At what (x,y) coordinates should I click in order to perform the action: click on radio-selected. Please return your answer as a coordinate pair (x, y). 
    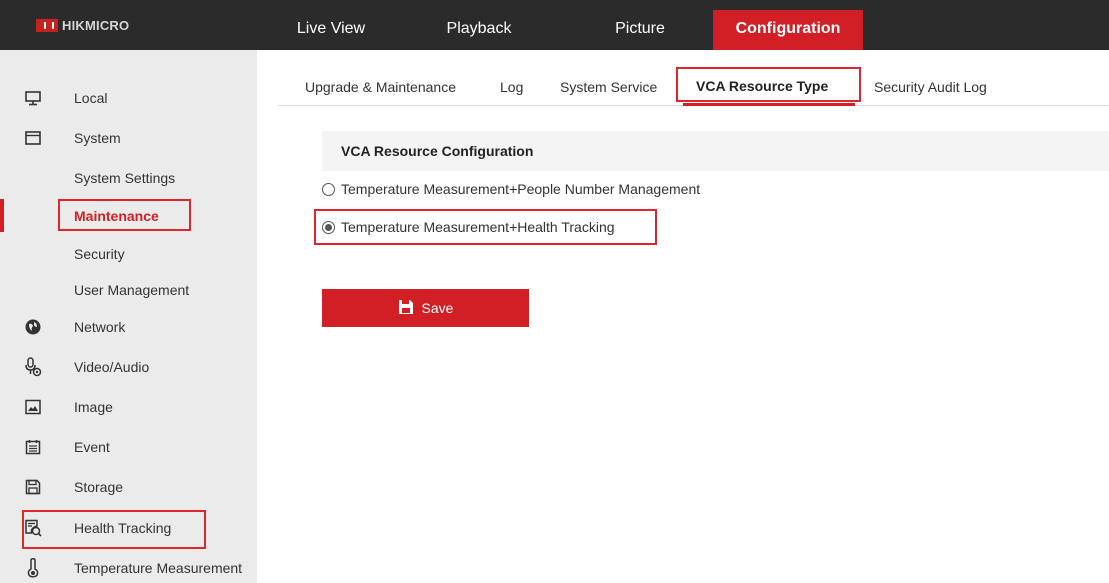
    Looking at the image, I should click on (328, 227).